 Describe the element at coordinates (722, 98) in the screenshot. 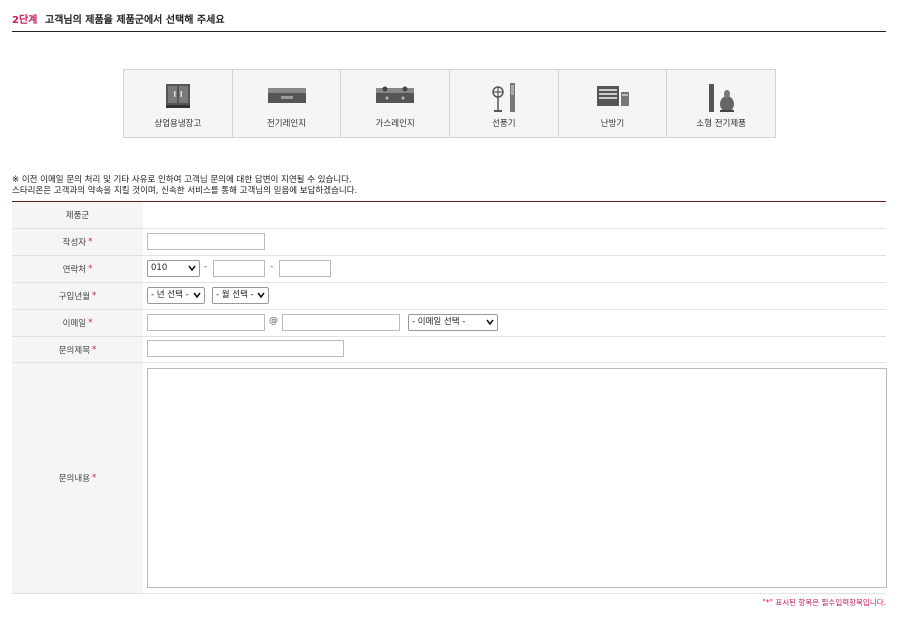

I see `small-appliance-icon` at that location.